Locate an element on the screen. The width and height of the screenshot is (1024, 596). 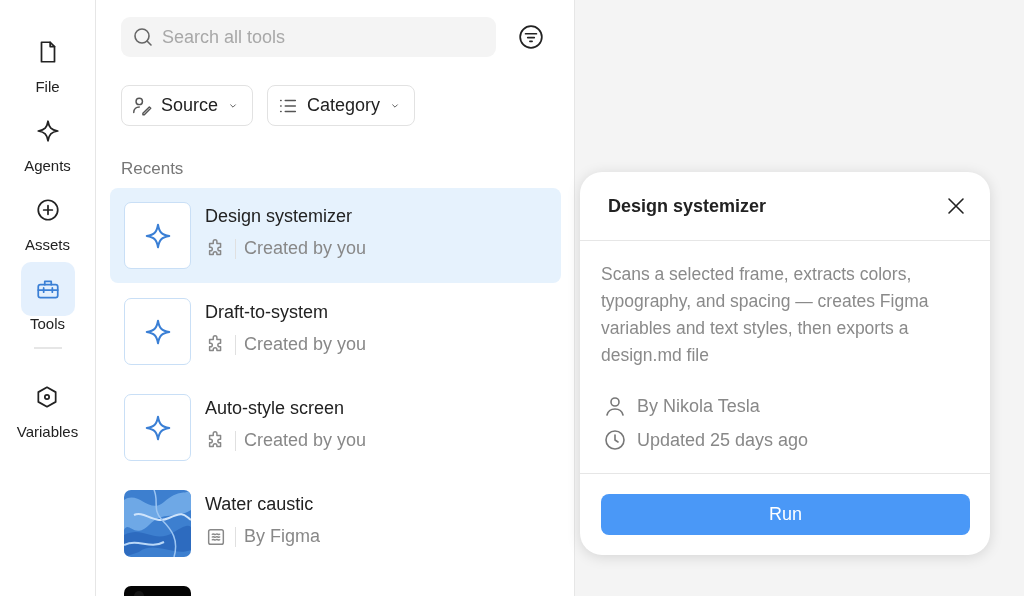
search-field: Search all tools is located at coordinates (308, 37).